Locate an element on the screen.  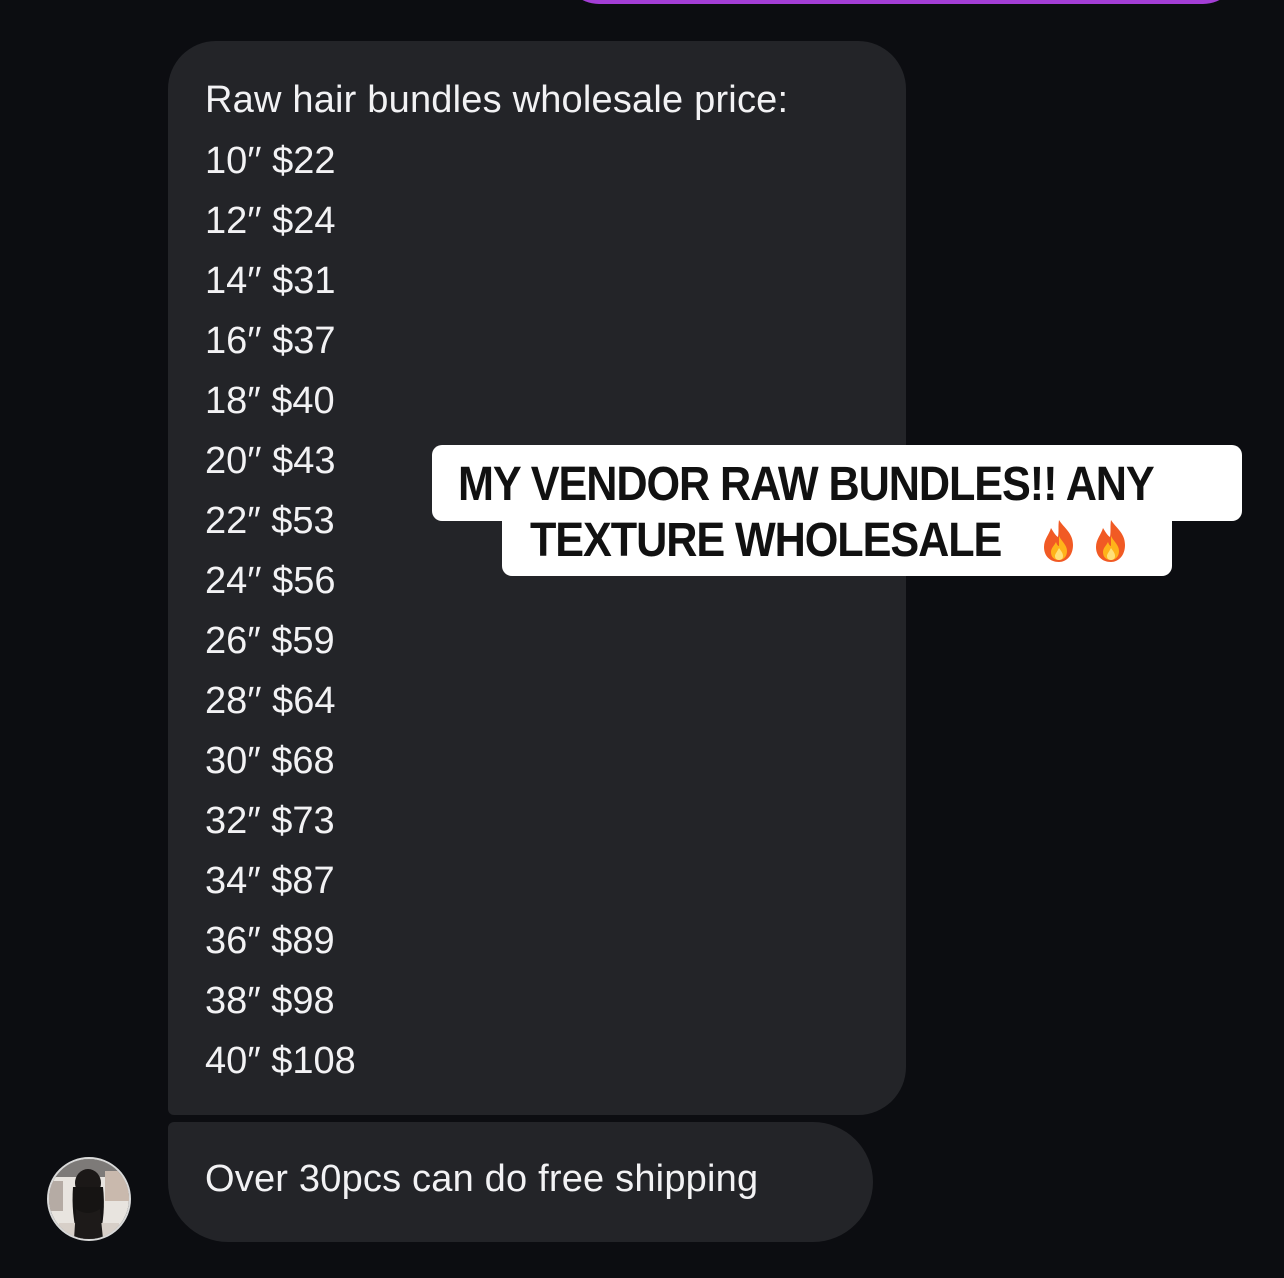
contact-avatar-photo is located at coordinates (89, 1199).